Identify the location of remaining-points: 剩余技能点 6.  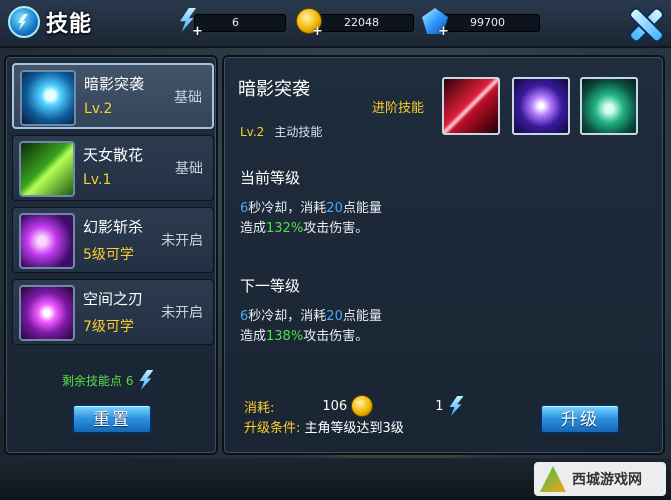
(108, 380).